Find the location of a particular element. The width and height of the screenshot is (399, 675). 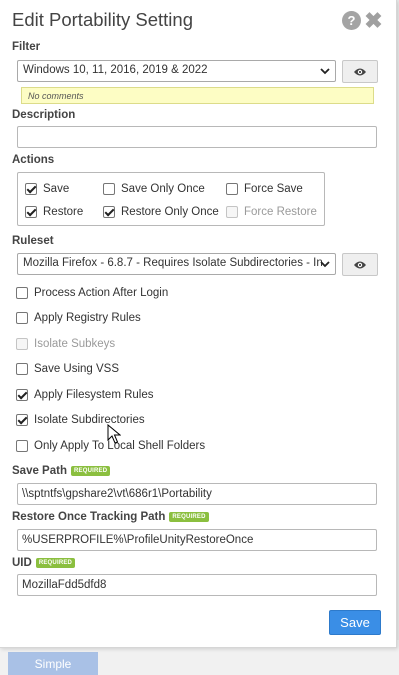

filter-select-value: Windows 10, 11, 2016, 2019 & 2022 is located at coordinates (115, 70).